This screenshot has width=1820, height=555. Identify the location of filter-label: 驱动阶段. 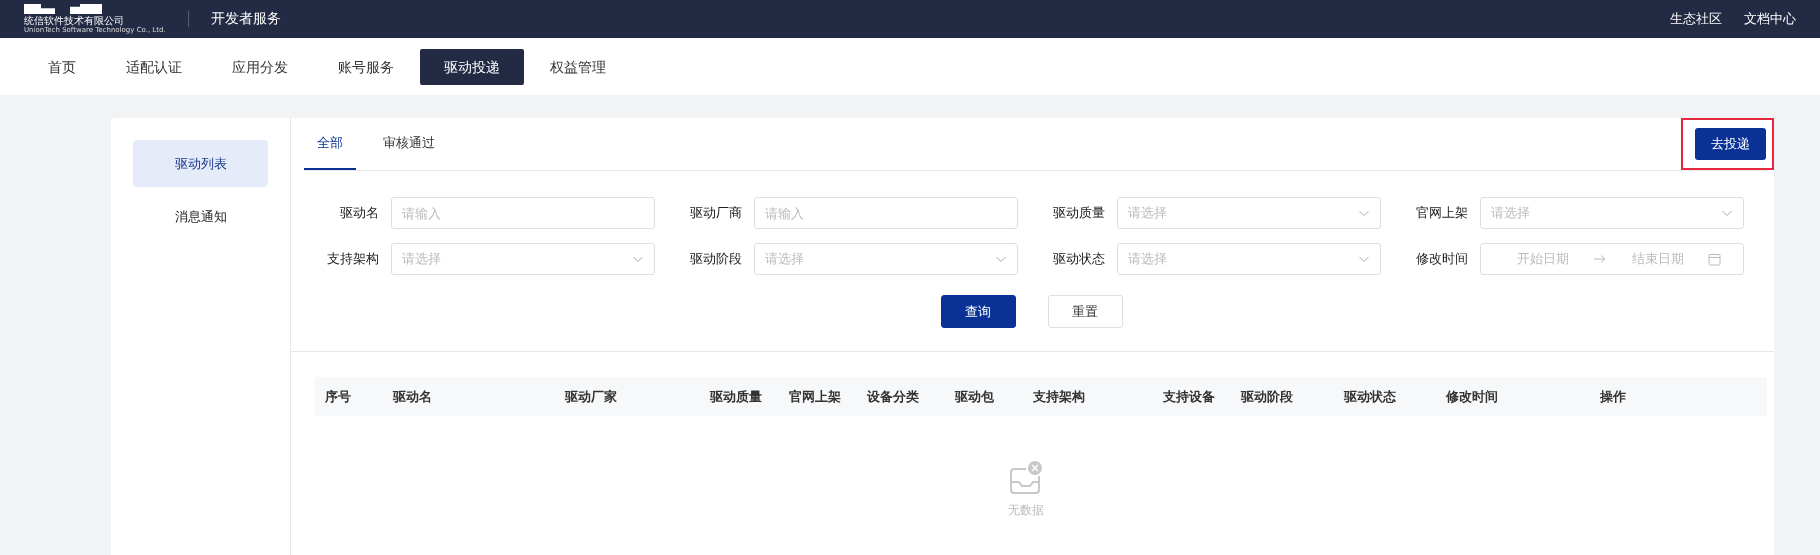
(716, 259).